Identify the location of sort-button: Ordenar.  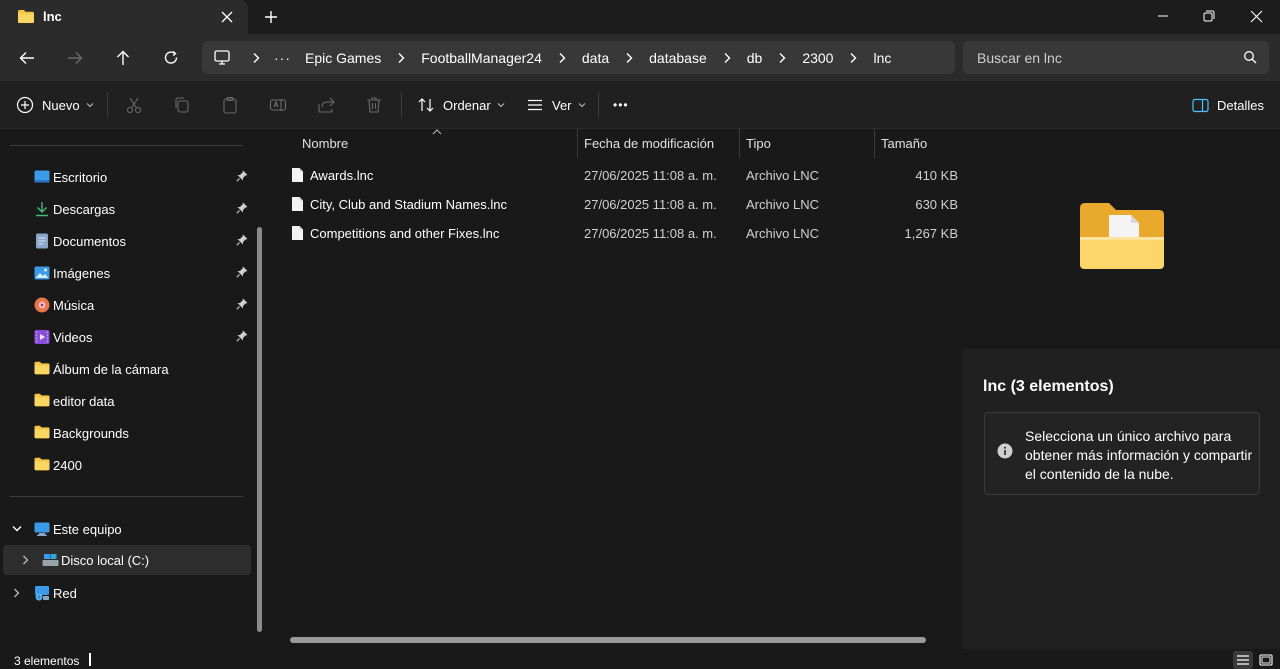
(461, 105).